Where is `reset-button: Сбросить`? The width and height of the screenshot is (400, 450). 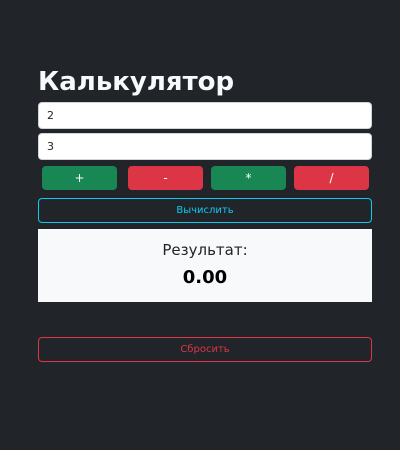
reset-button: Сбросить is located at coordinates (205, 349).